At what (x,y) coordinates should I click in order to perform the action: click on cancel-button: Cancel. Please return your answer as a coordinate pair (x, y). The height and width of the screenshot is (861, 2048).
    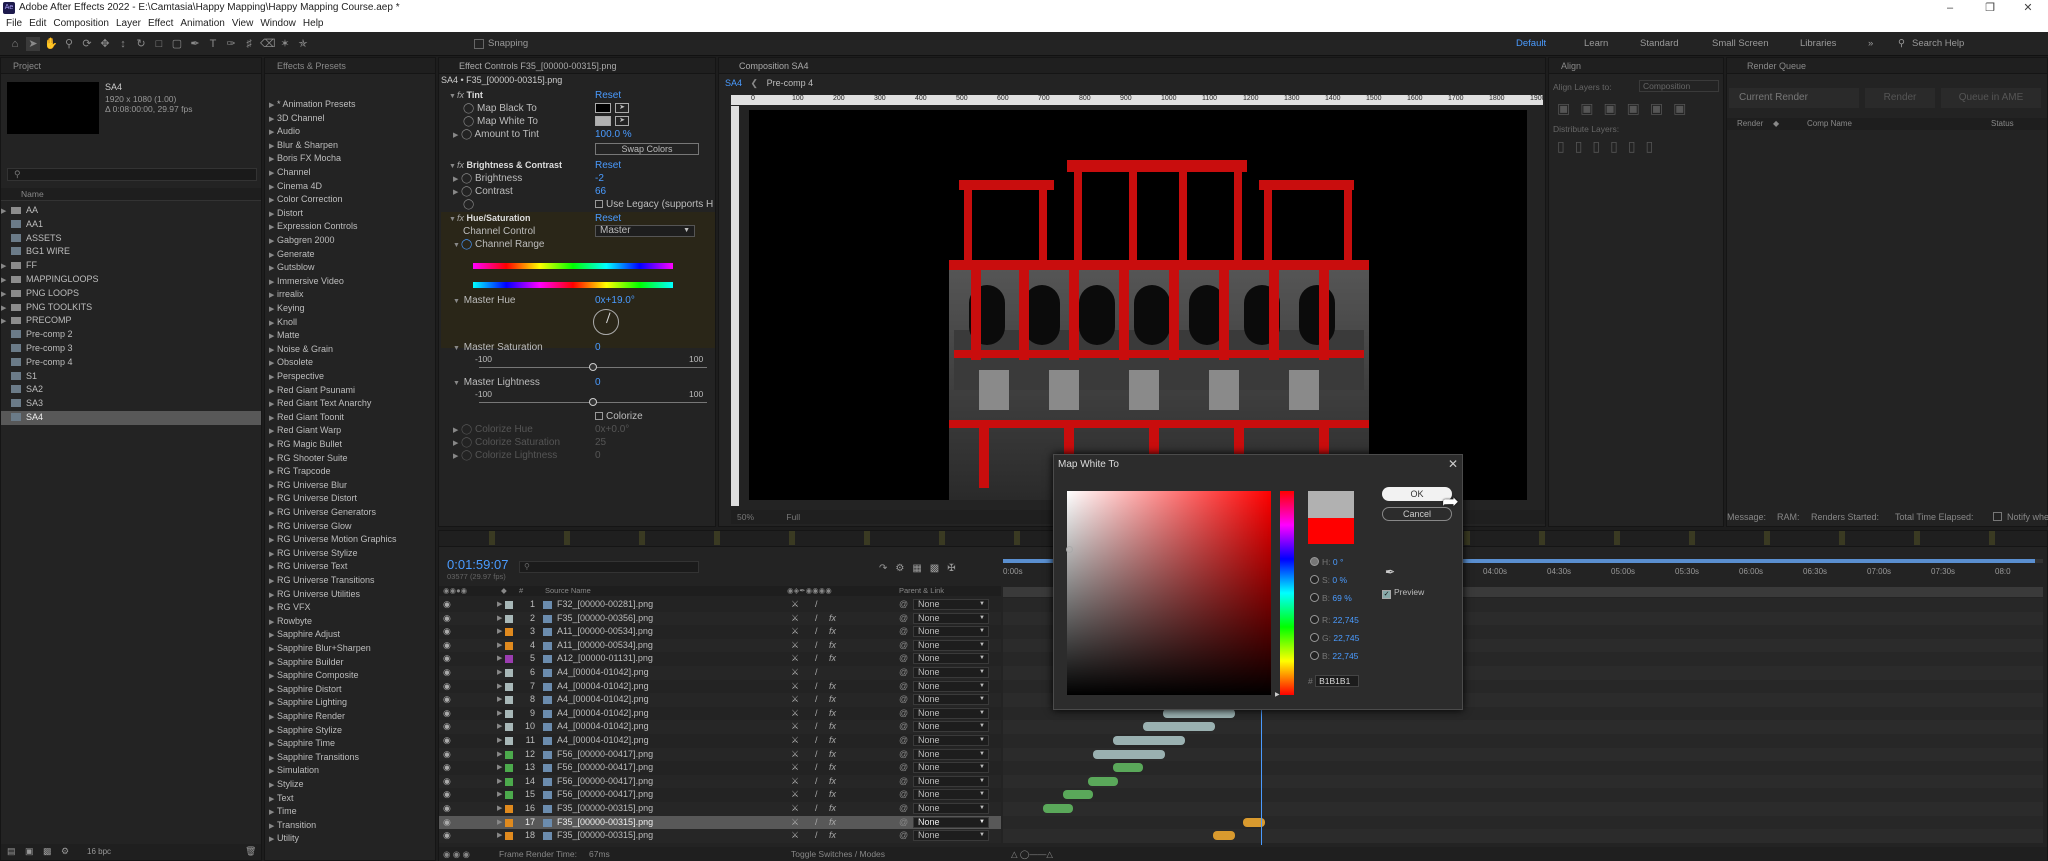
    Looking at the image, I should click on (1417, 514).